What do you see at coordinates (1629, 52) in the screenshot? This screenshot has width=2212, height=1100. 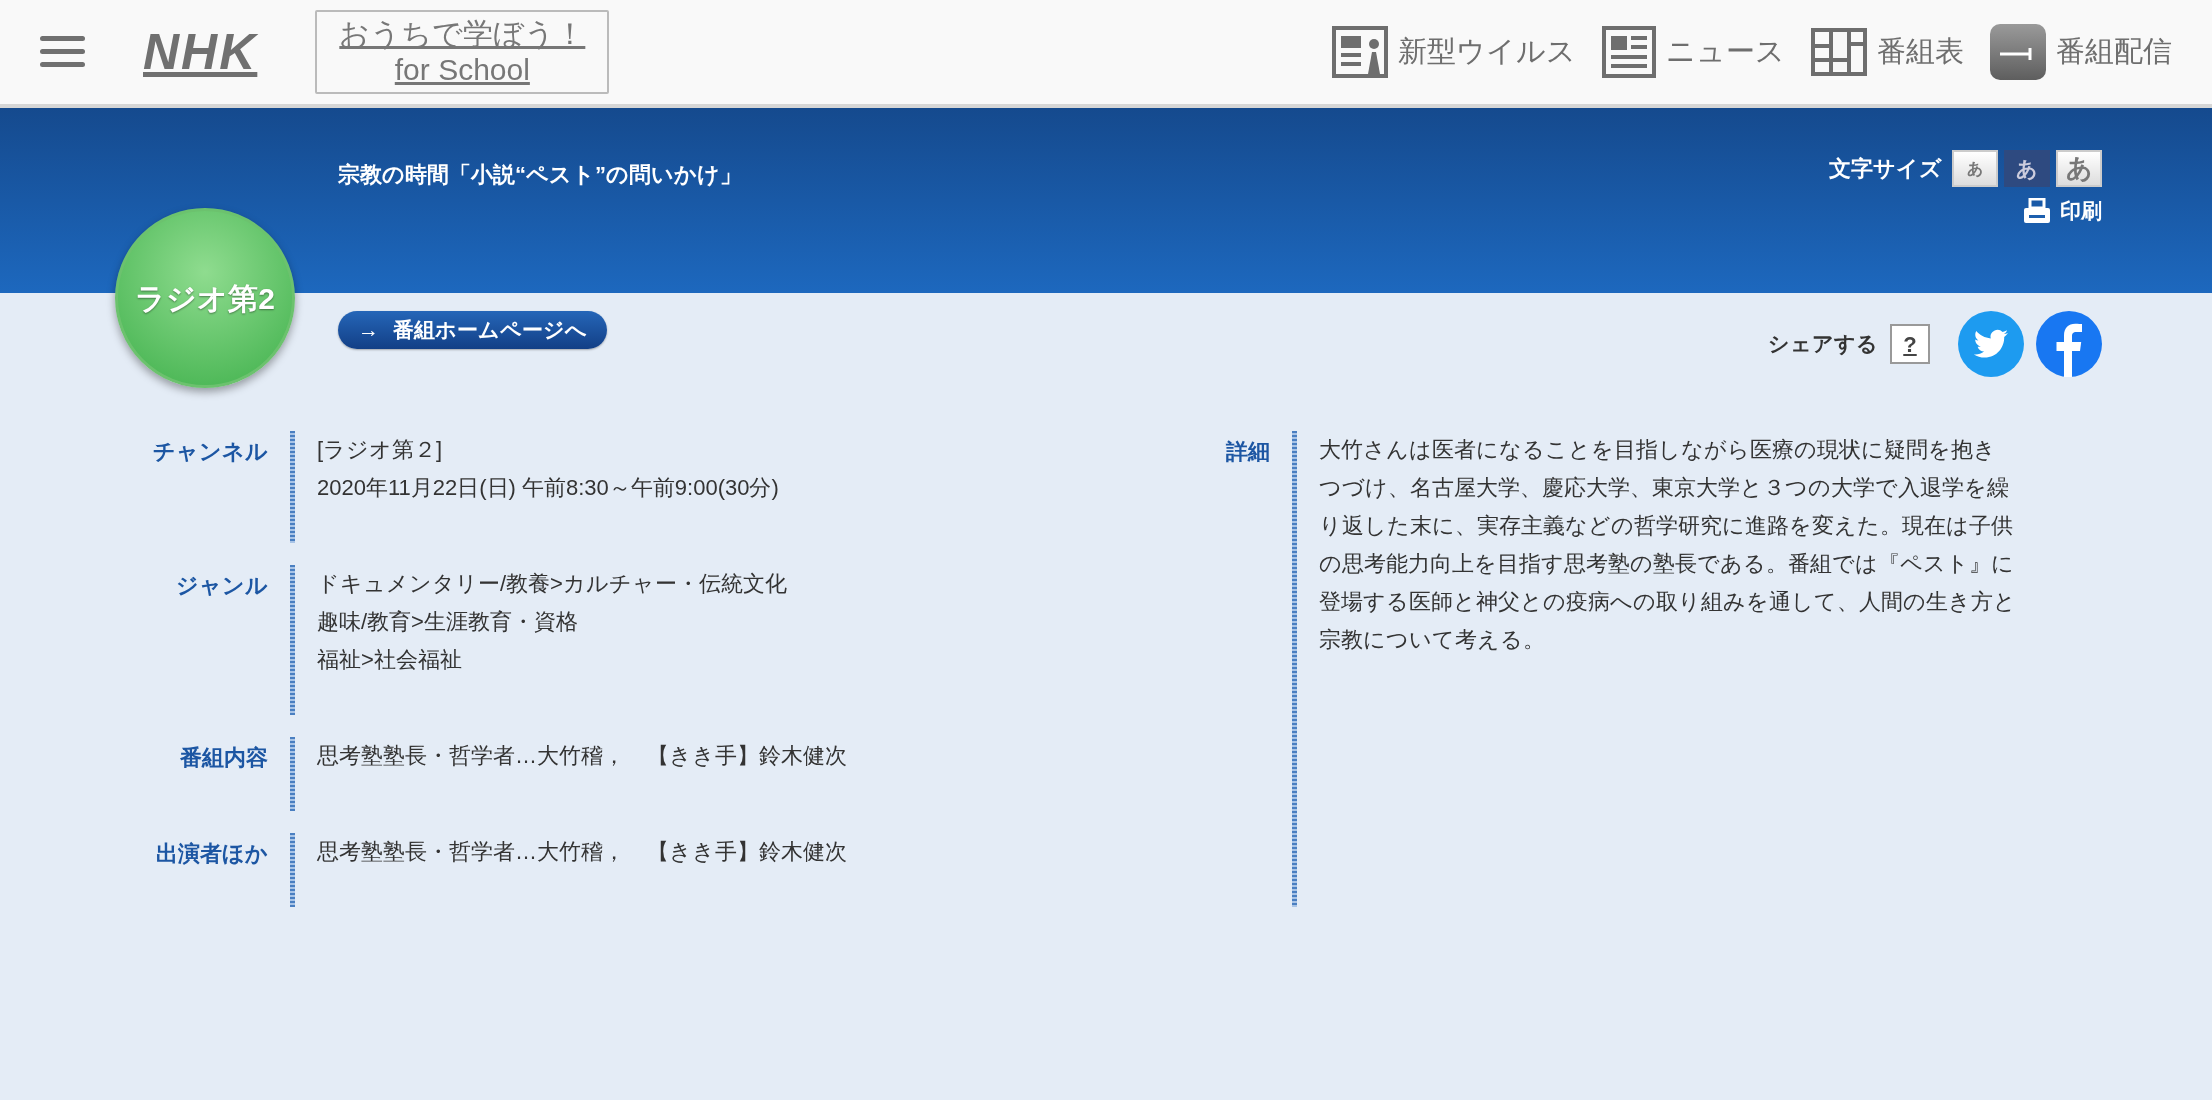 I see `newspaper-icon` at bounding box center [1629, 52].